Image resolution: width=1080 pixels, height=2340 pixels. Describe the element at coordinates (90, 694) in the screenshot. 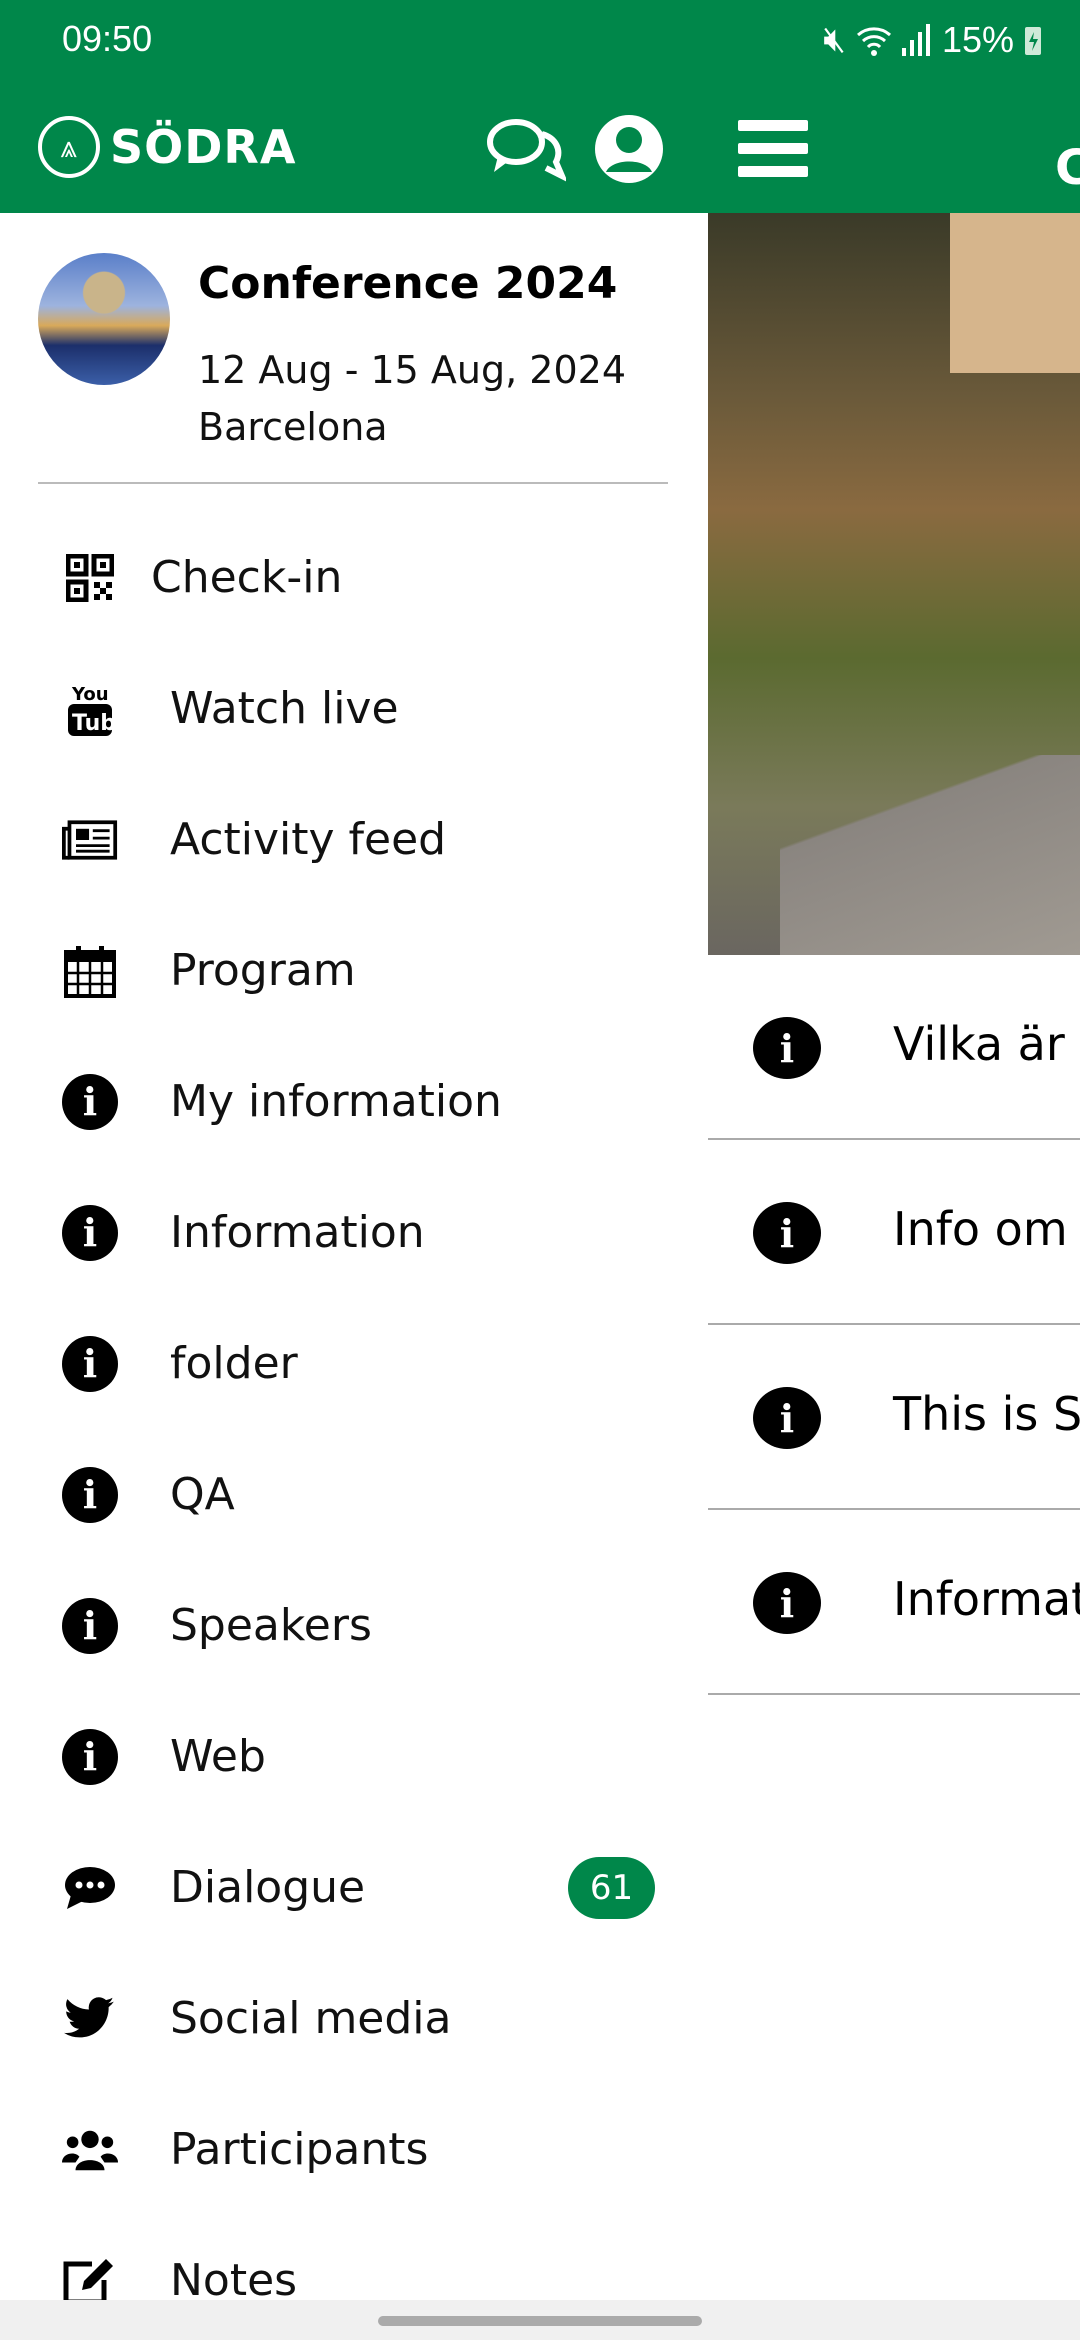

I see `svg-text: You` at that location.